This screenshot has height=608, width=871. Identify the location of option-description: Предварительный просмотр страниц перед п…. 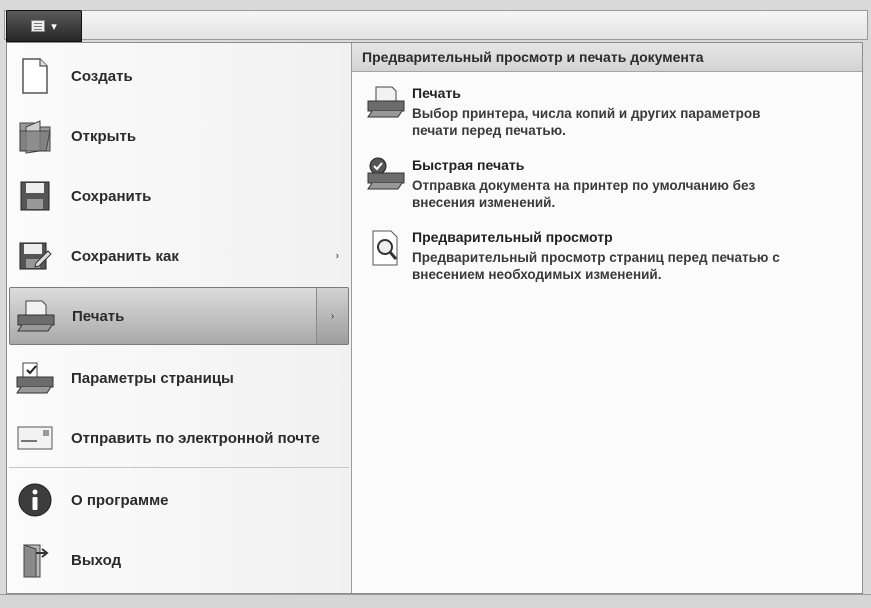
(596, 257).